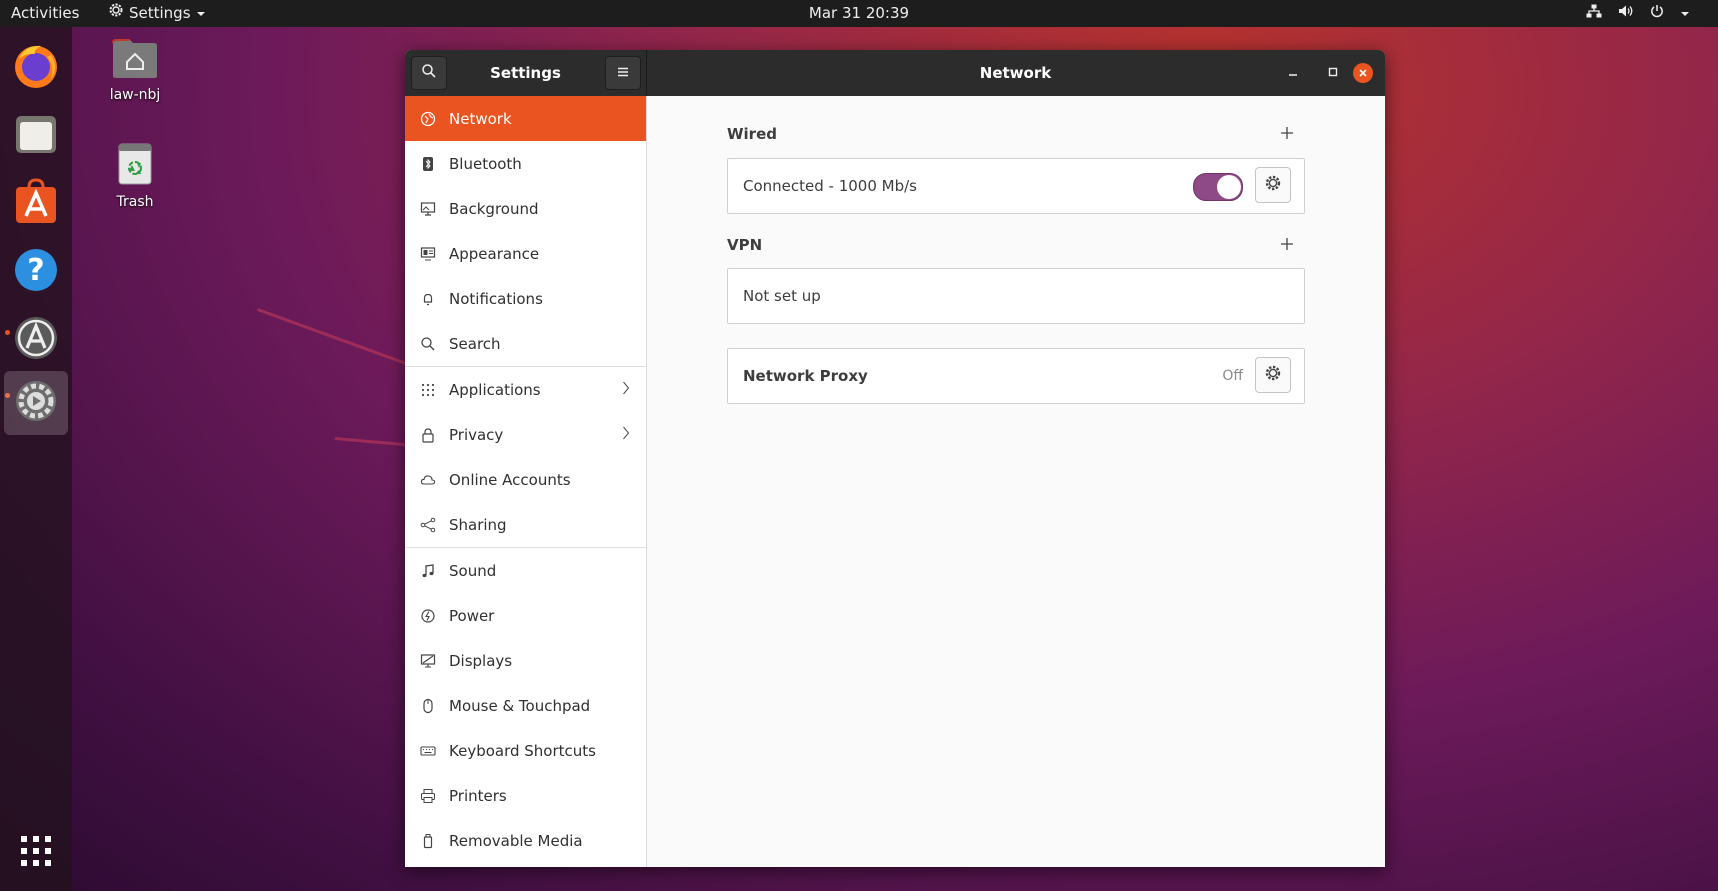 The image size is (1718, 891). Describe the element at coordinates (522, 750) in the screenshot. I see `sidebar-item-label: Keyboard Shortcuts` at that location.